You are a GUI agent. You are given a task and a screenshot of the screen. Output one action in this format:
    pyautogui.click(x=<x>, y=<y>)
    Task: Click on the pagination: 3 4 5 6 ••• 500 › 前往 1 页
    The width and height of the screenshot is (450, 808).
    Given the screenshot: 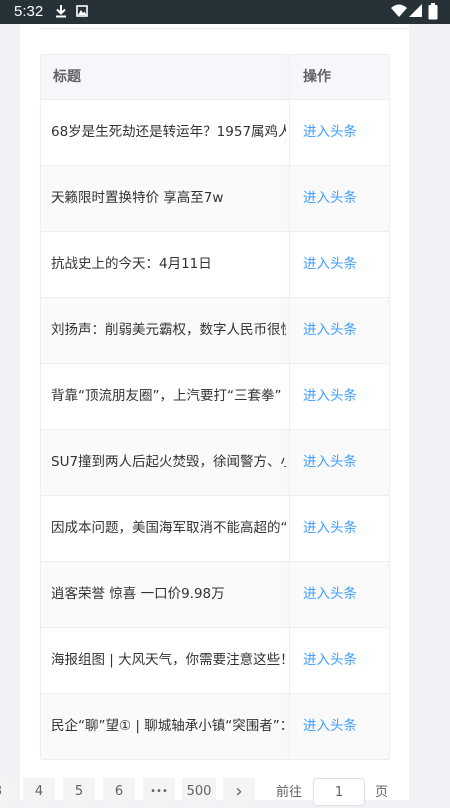 What is the action you would take?
    pyautogui.click(x=225, y=793)
    